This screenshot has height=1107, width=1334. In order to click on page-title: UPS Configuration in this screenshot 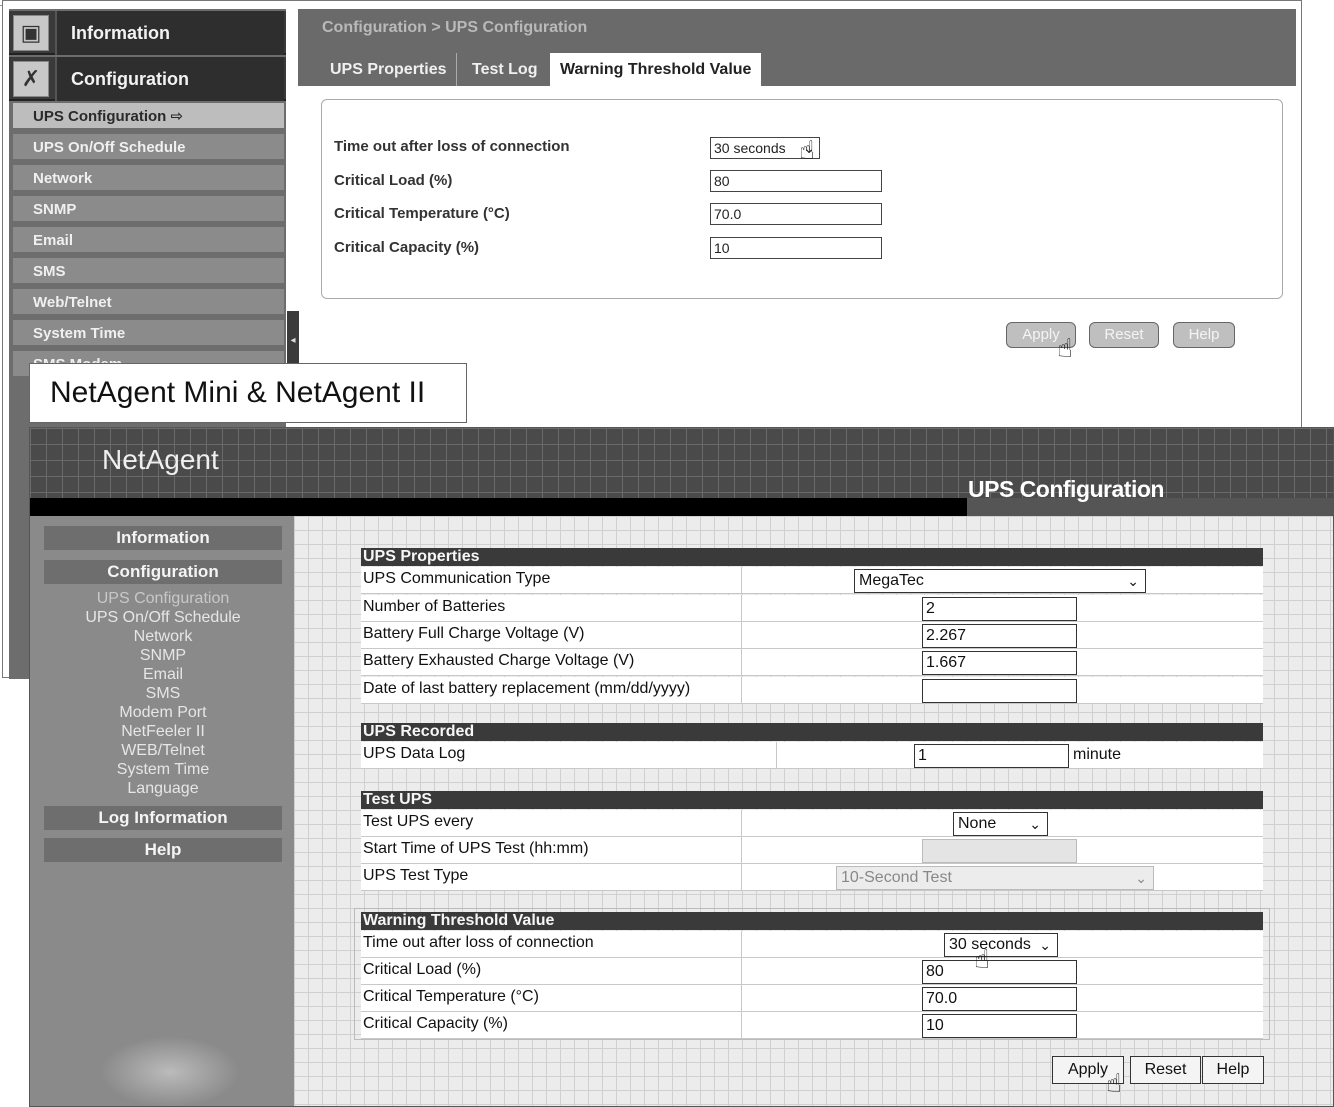, I will do `click(1066, 489)`.